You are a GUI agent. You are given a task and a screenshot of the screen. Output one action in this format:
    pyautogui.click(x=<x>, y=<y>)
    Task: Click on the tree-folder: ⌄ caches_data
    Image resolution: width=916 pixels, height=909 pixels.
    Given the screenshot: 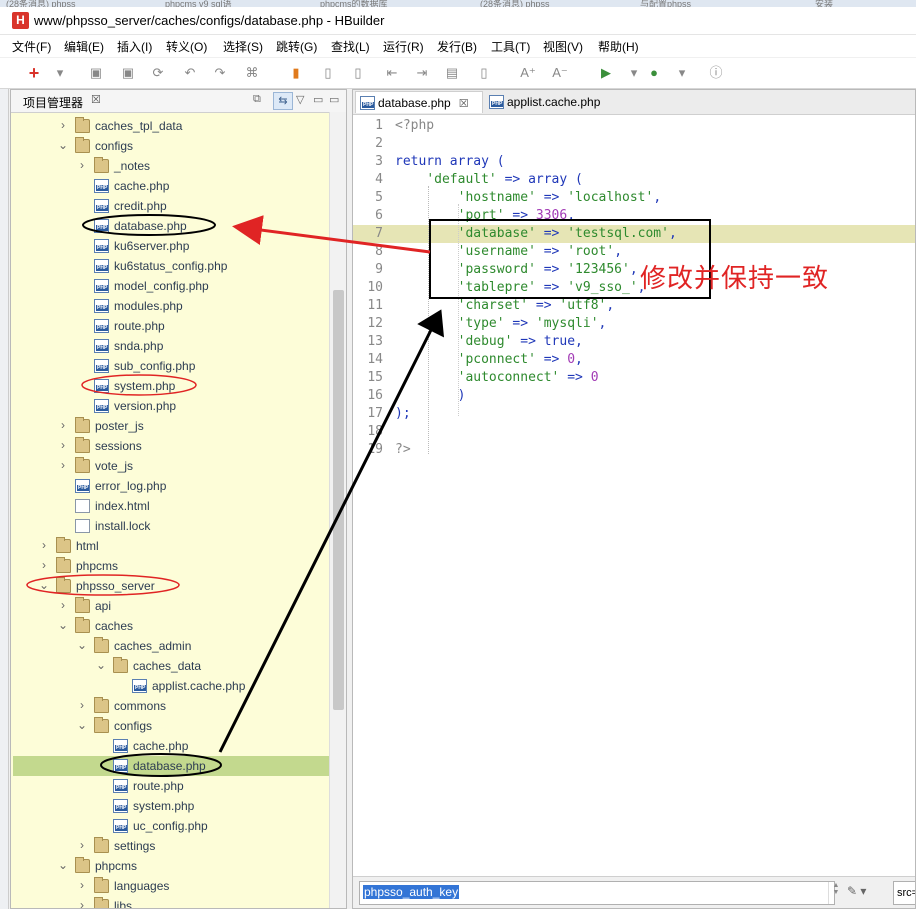 What is the action you would take?
    pyautogui.click(x=172, y=666)
    